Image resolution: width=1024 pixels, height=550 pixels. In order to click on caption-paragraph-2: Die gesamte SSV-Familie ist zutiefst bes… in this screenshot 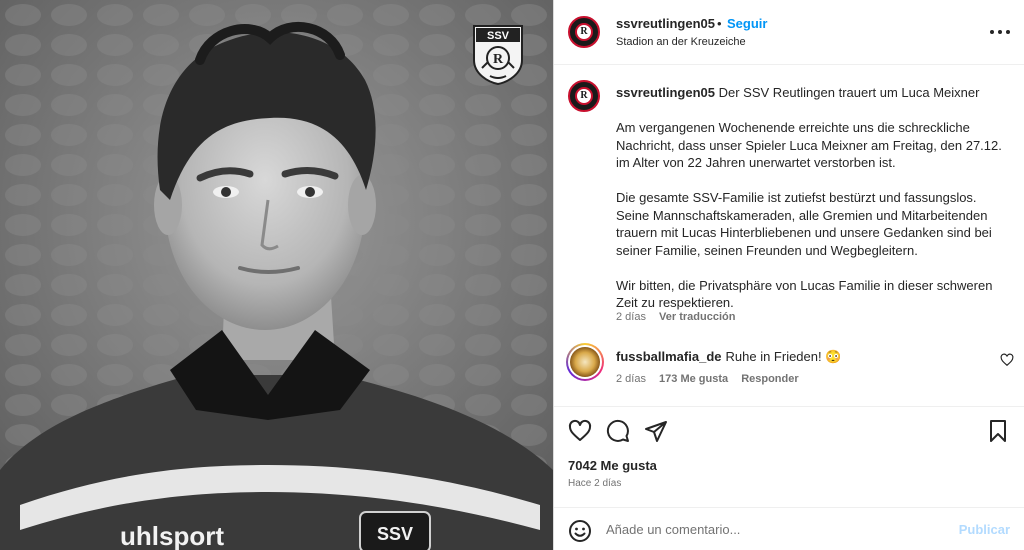, I will do `click(804, 224)`.